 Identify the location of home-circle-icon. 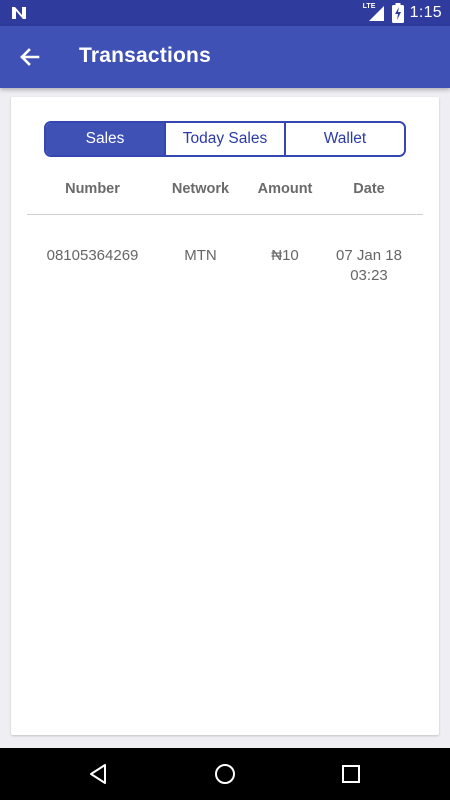
(225, 774).